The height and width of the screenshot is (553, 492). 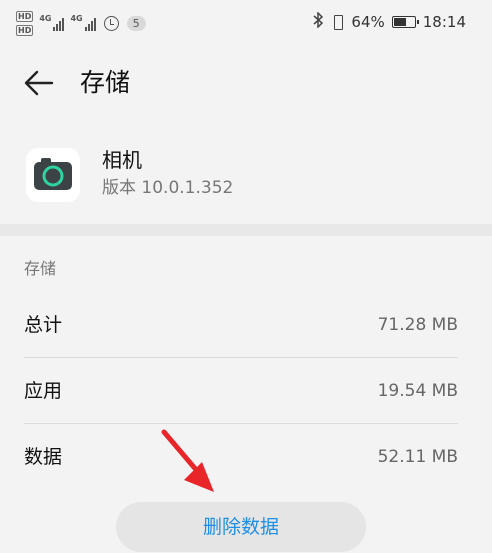 What do you see at coordinates (43, 391) in the screenshot?
I see `storage-row-label: 应用` at bounding box center [43, 391].